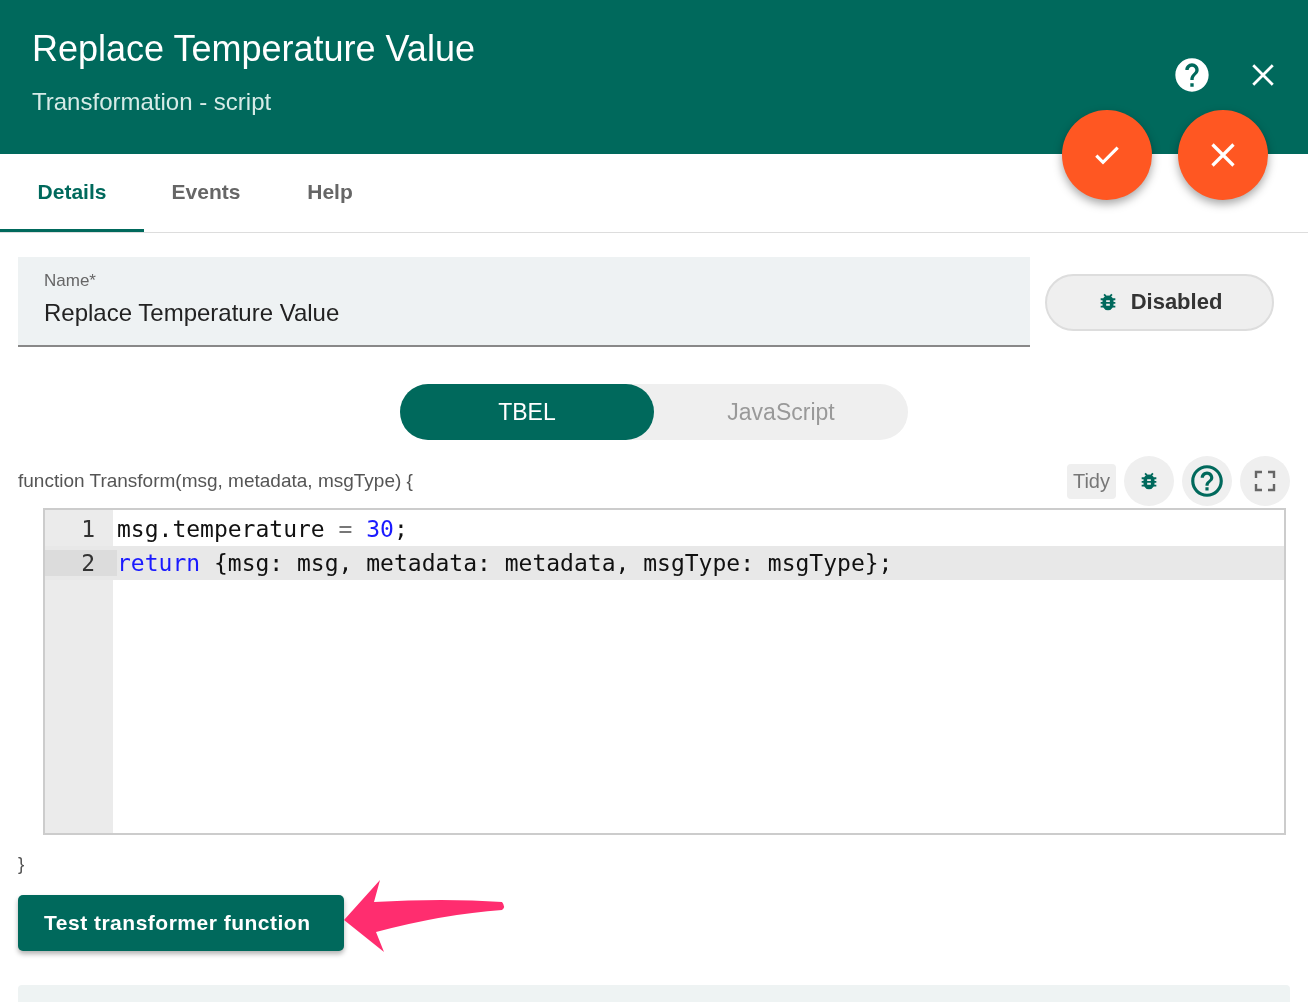 The image size is (1308, 1002). What do you see at coordinates (524, 313) in the screenshot?
I see `name-input: Replace Temperature Value` at bounding box center [524, 313].